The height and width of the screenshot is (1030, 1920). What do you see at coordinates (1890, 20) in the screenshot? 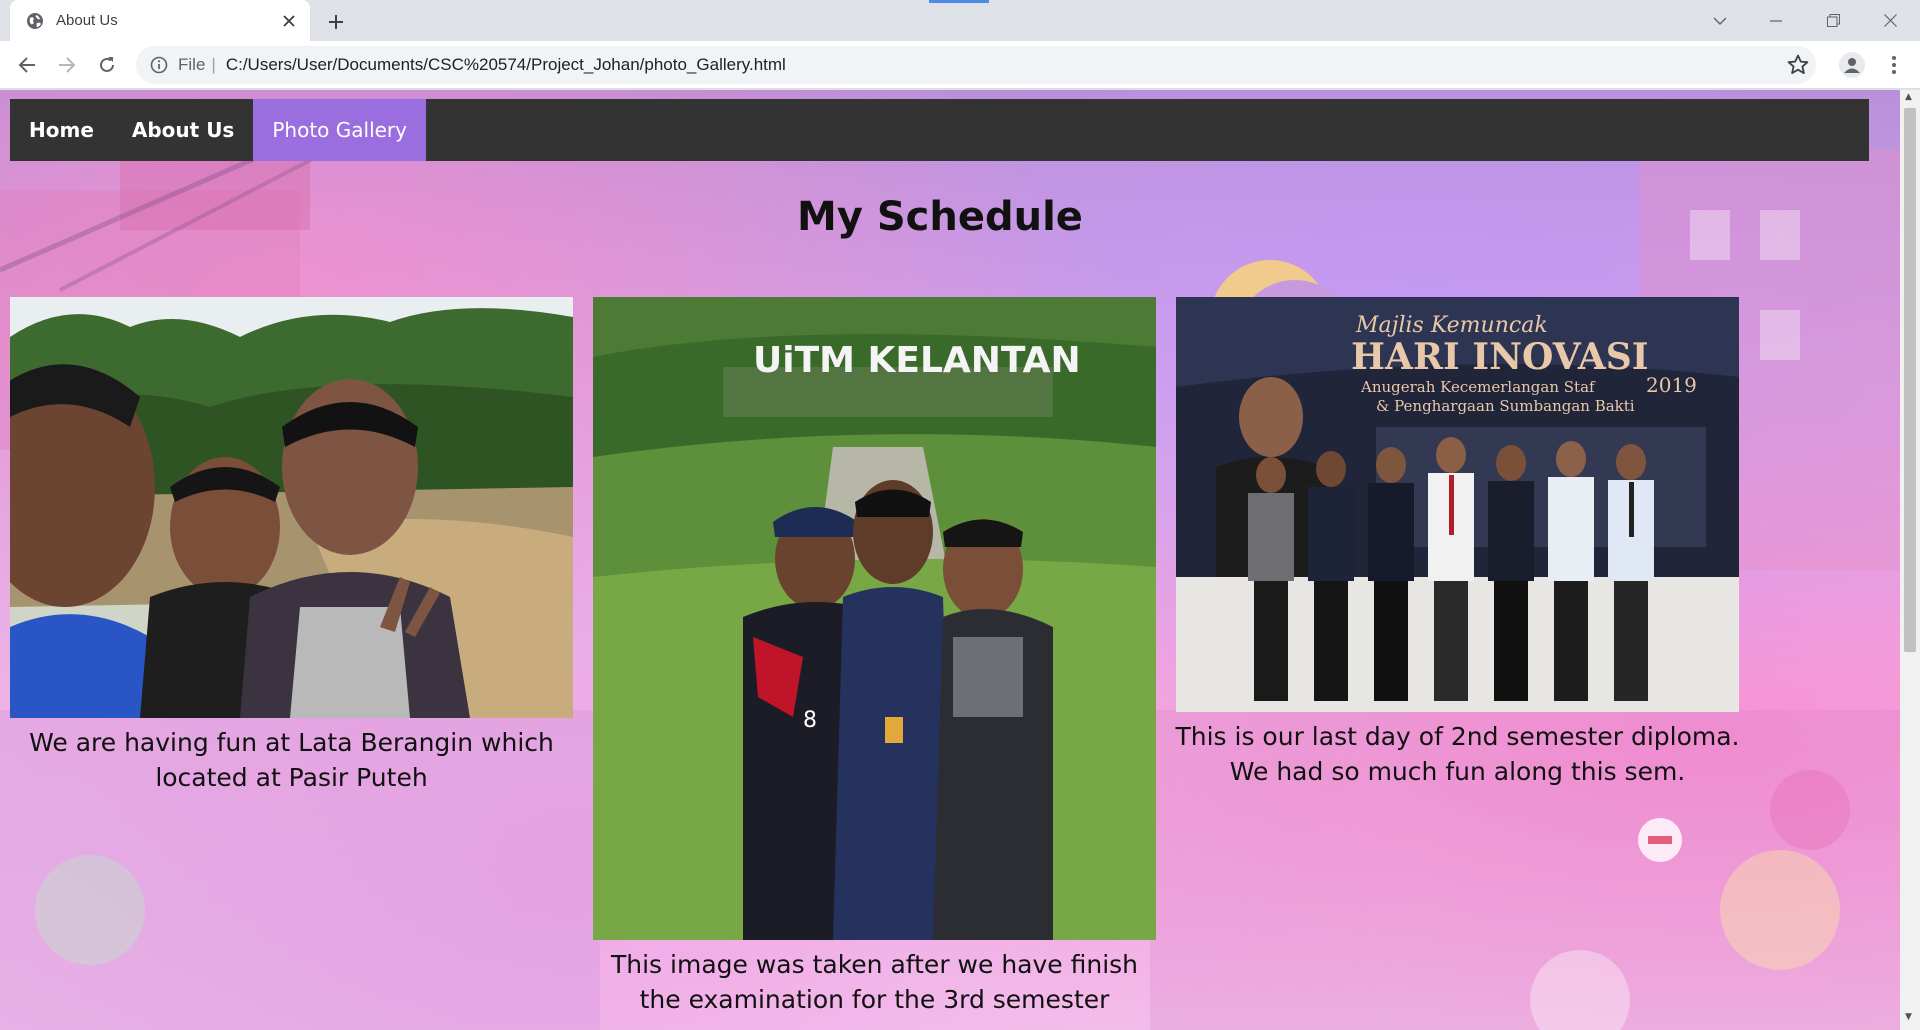
I see `close-window-icon` at bounding box center [1890, 20].